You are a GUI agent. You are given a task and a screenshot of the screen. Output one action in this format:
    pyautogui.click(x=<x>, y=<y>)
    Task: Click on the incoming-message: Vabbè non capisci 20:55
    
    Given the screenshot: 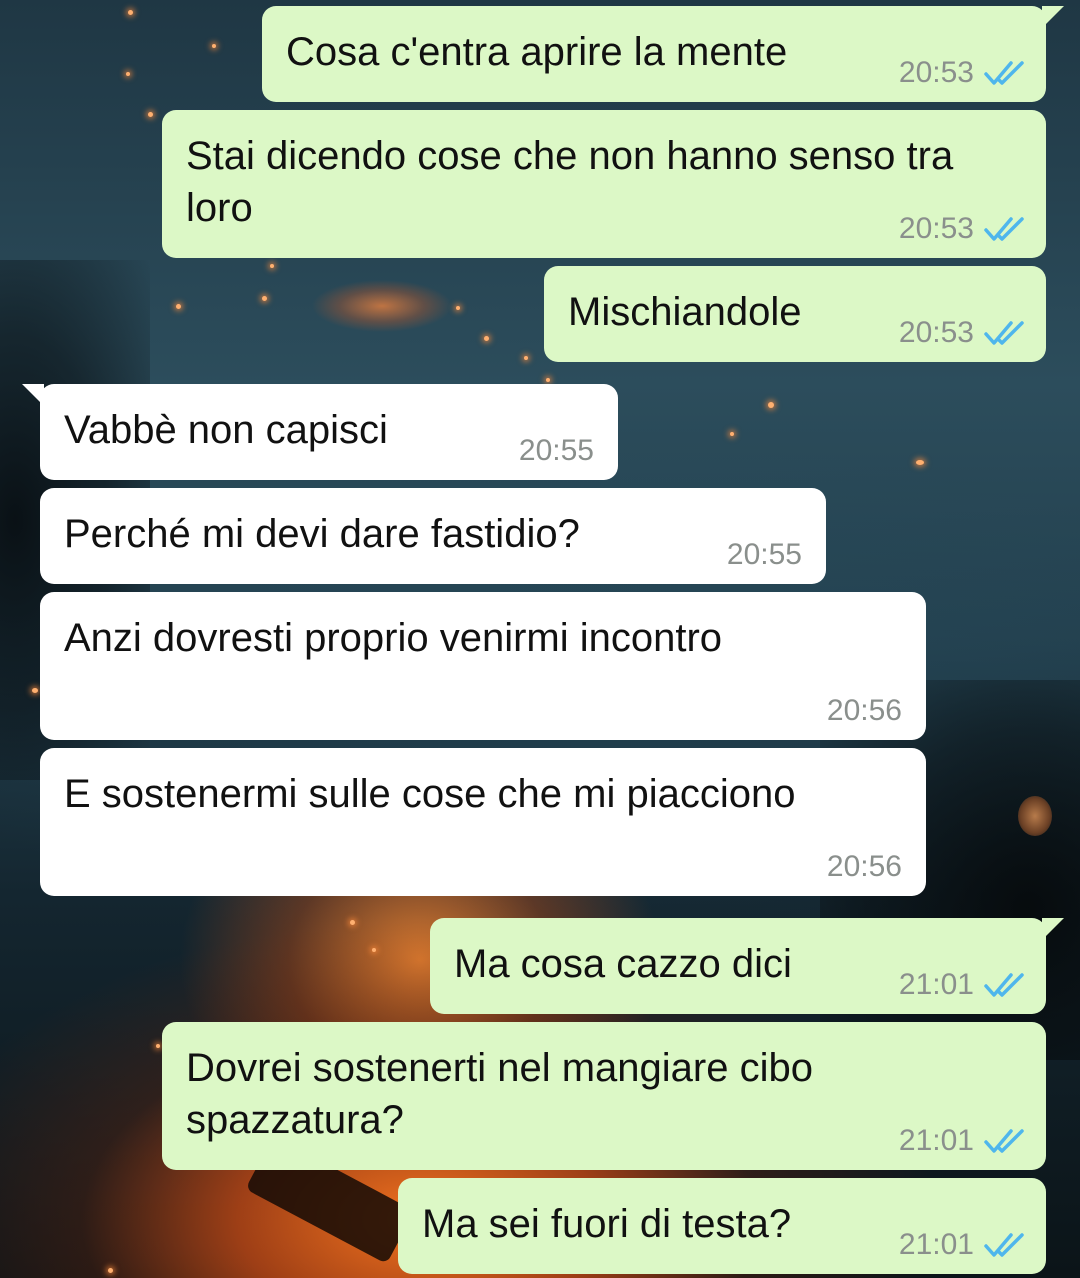 What is the action you would take?
    pyautogui.click(x=320, y=432)
    